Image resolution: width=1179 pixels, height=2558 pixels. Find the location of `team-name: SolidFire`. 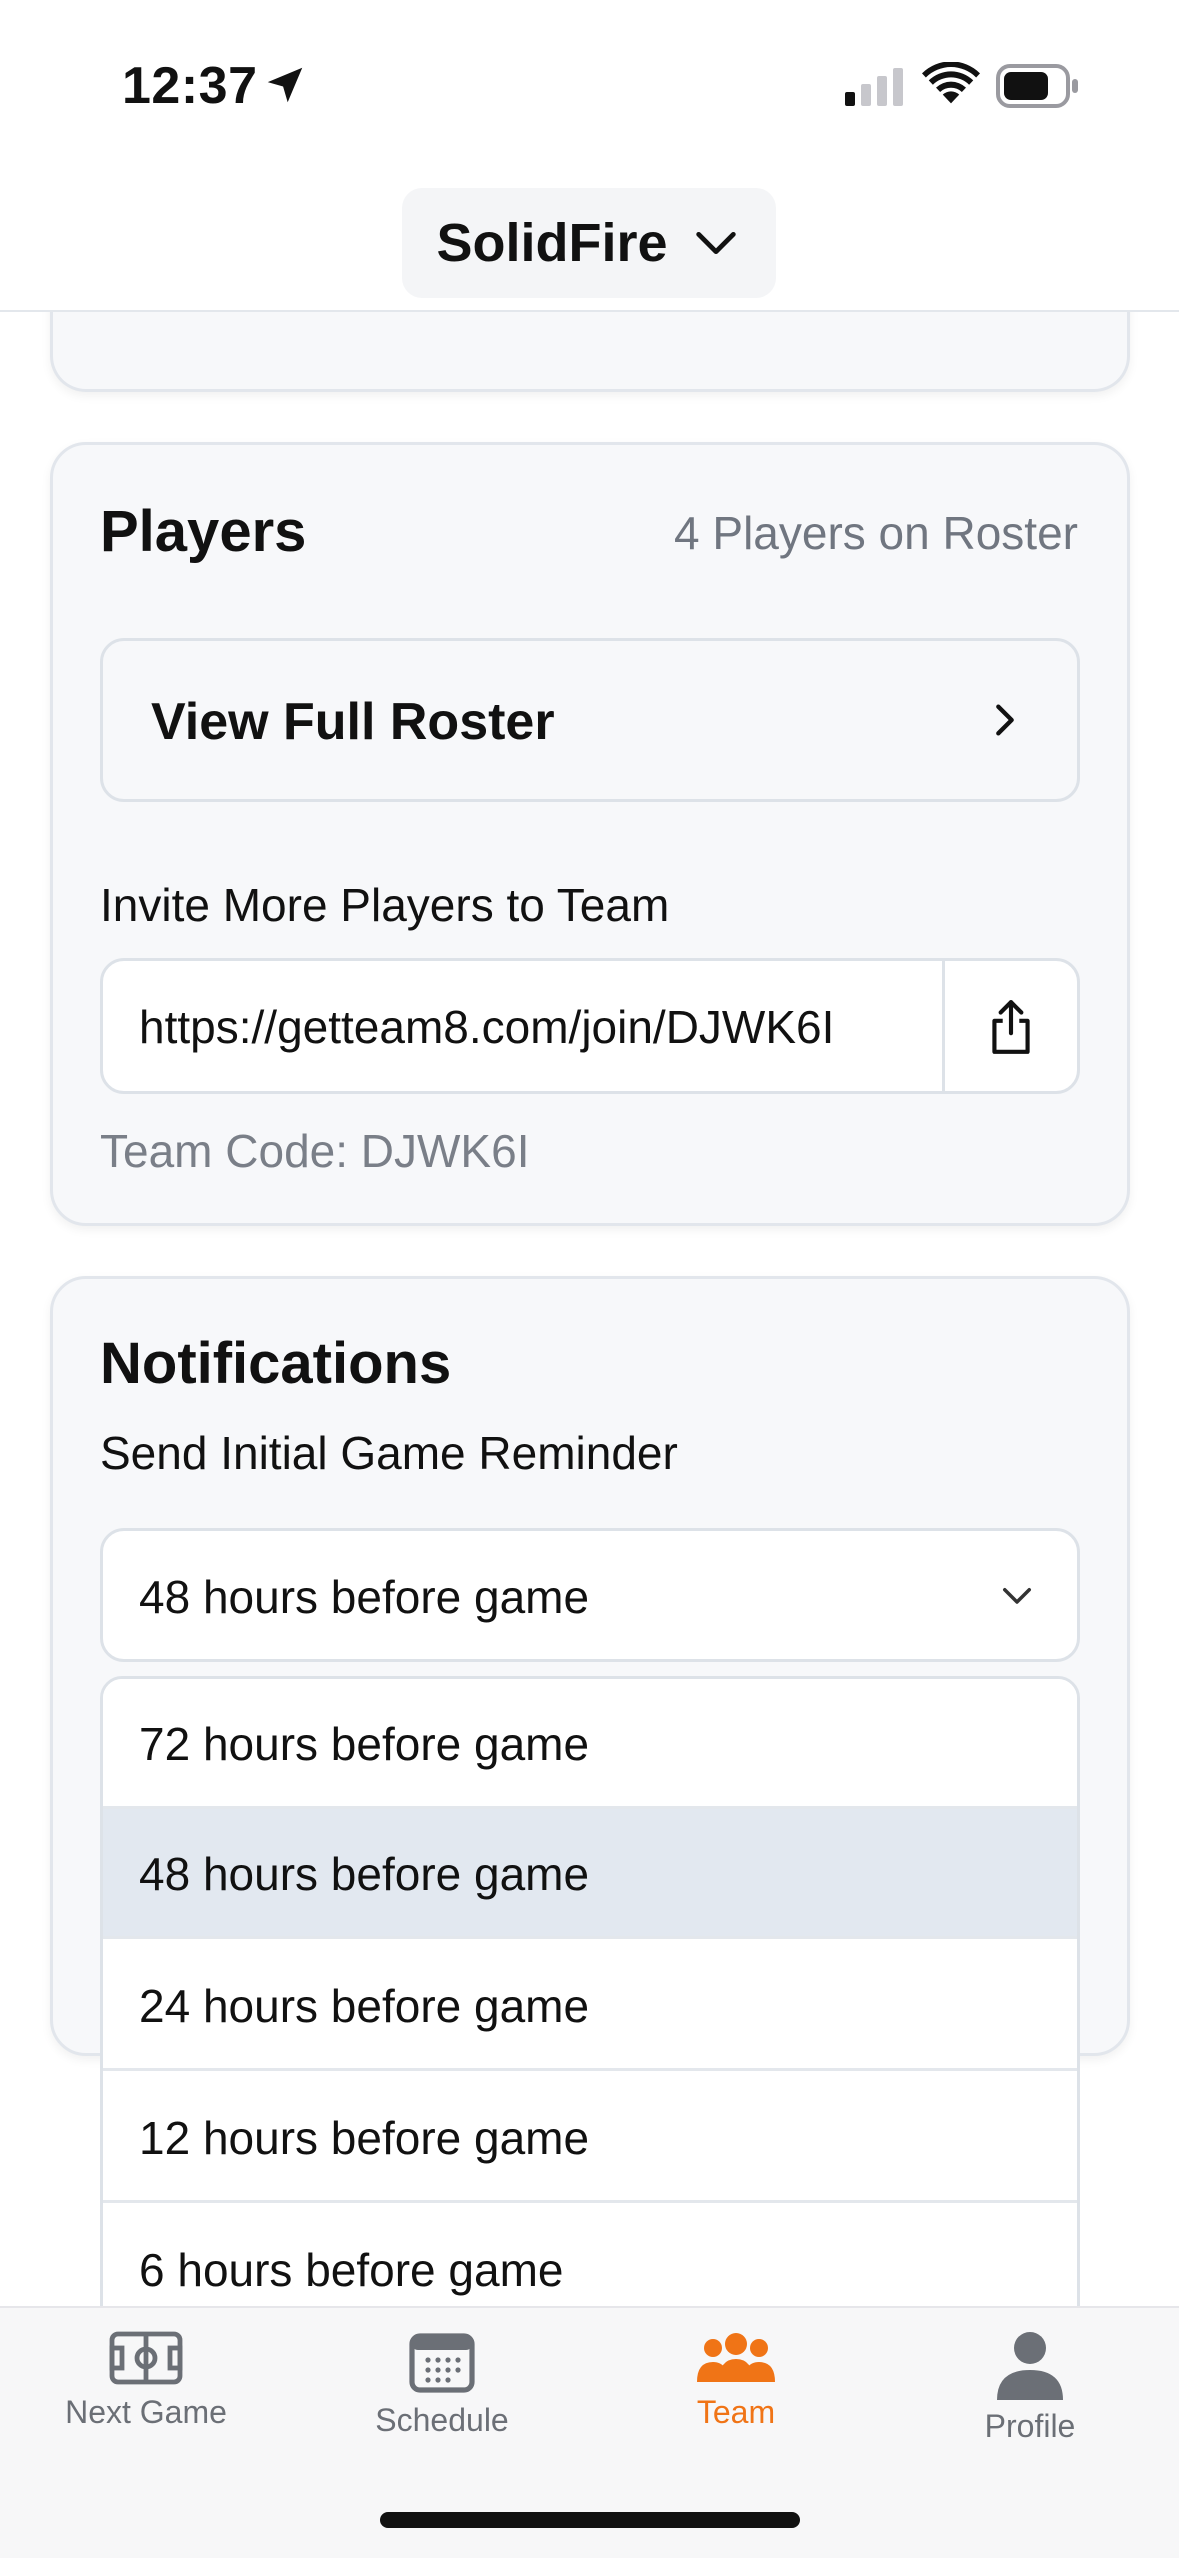

team-name: SolidFire is located at coordinates (552, 243).